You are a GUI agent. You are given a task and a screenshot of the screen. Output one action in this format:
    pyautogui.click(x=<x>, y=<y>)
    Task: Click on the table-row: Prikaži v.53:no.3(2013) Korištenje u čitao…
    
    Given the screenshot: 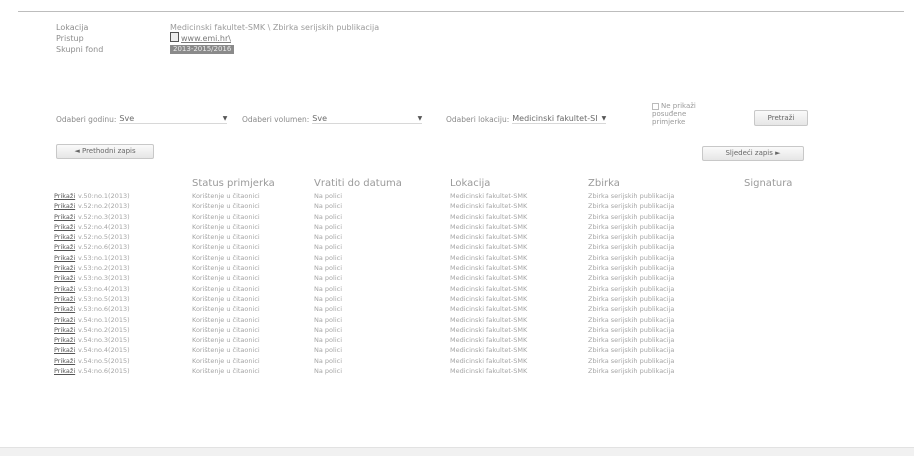 What is the action you would take?
    pyautogui.click(x=429, y=278)
    